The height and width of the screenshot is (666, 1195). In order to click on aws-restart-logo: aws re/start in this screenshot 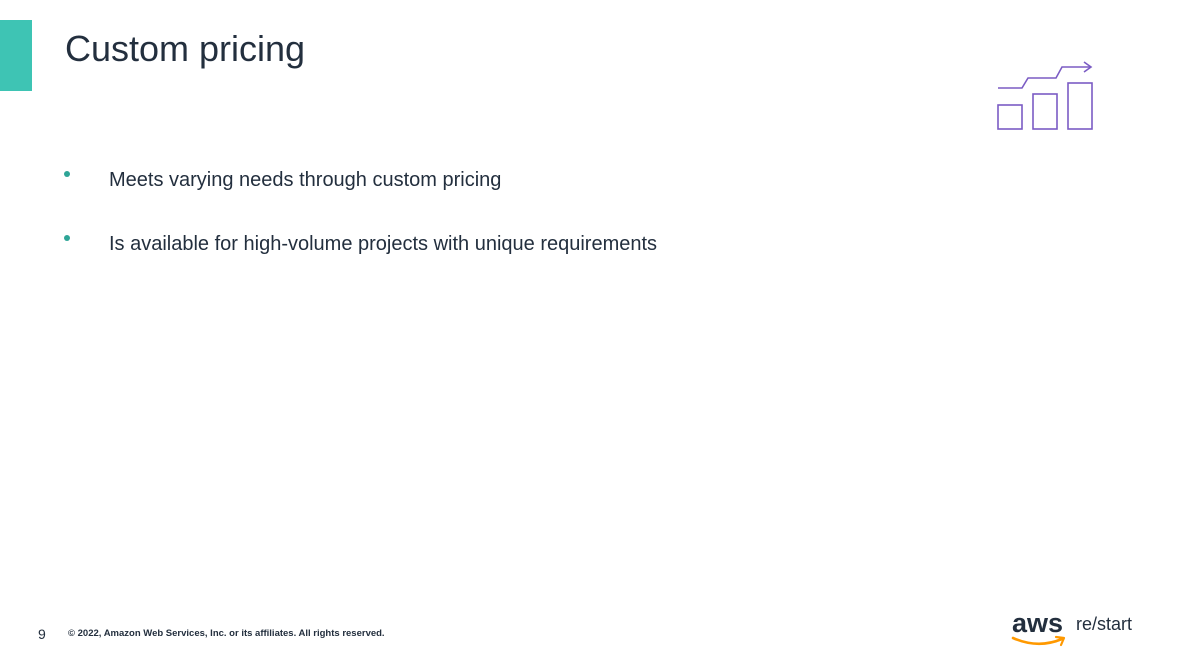, I will do `click(1075, 630)`.